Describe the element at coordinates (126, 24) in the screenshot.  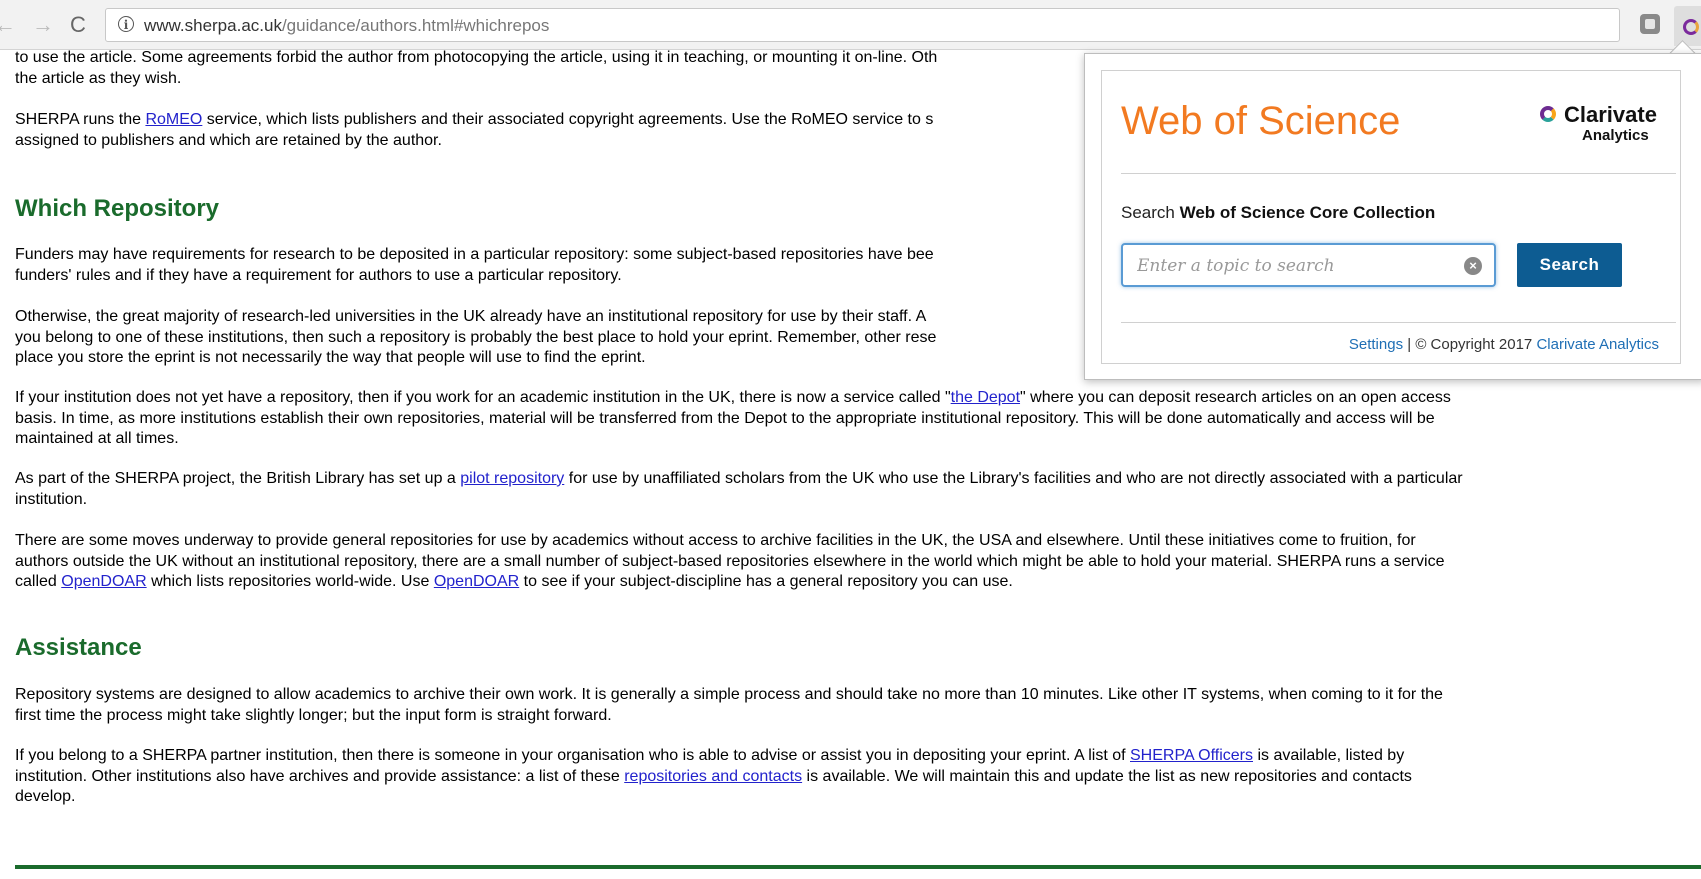
I see `info-icon: i` at that location.